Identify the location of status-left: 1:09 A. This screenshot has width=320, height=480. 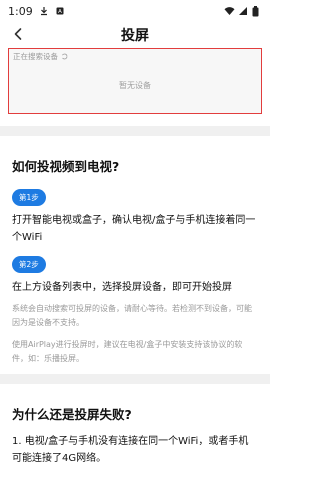
(36, 11).